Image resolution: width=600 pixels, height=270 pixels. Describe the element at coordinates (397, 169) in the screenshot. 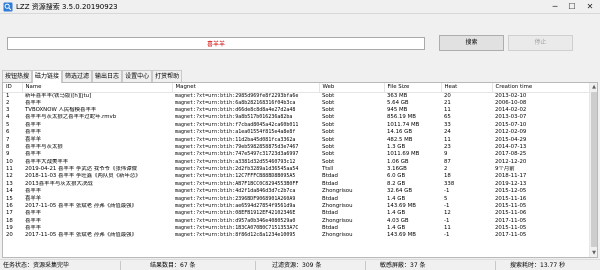

I see `row-size: 3.16GB` at that location.